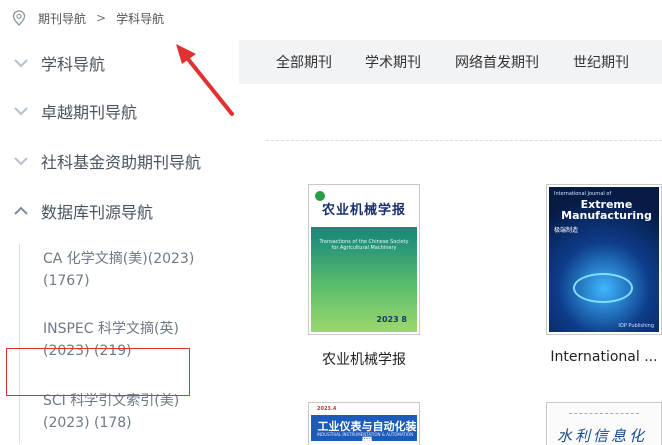 Image resolution: width=662 pixels, height=445 pixels. I want to click on sub-item-ca: CA 化学文摘(美)(2023) (1767), so click(115, 270).